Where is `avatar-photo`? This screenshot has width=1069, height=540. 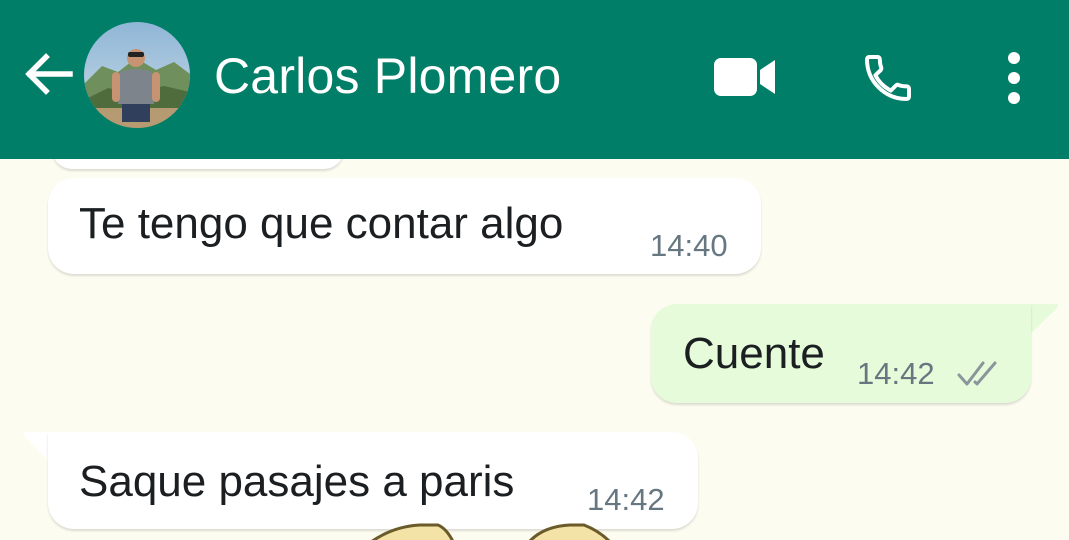 avatar-photo is located at coordinates (137, 75).